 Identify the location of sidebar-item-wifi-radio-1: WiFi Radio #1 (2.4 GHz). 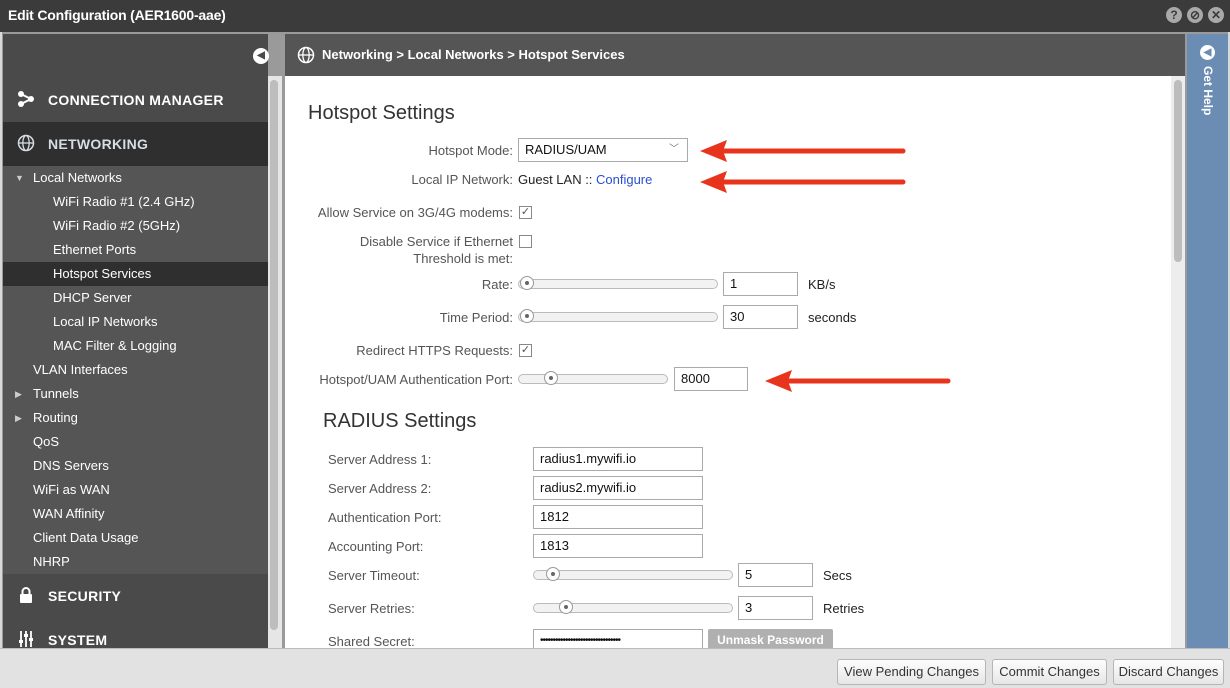
(135, 202).